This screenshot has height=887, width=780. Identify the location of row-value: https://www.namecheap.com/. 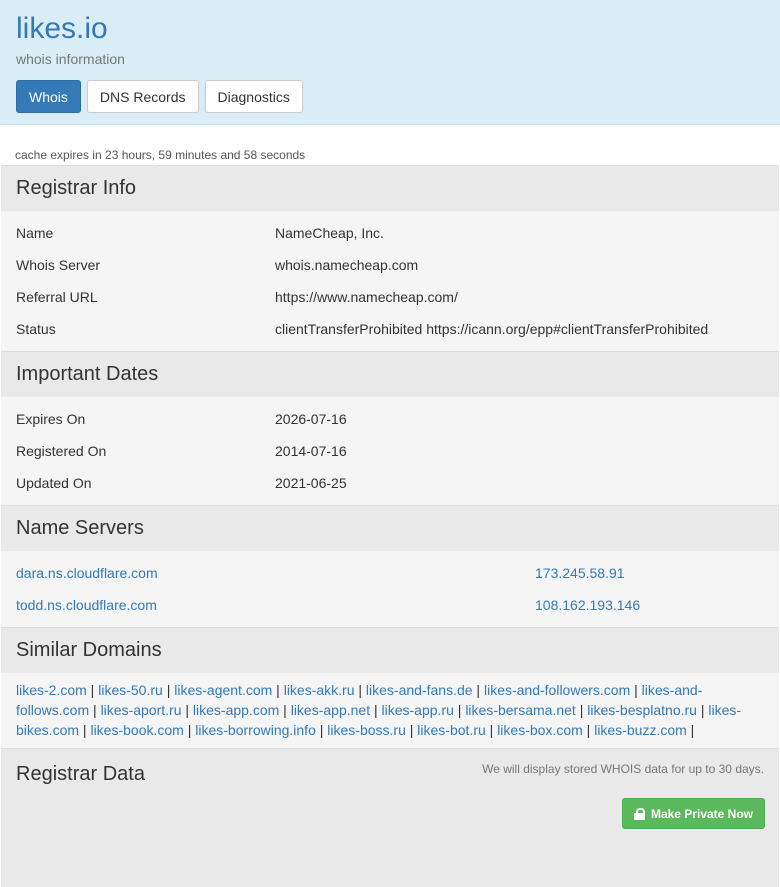
(366, 297).